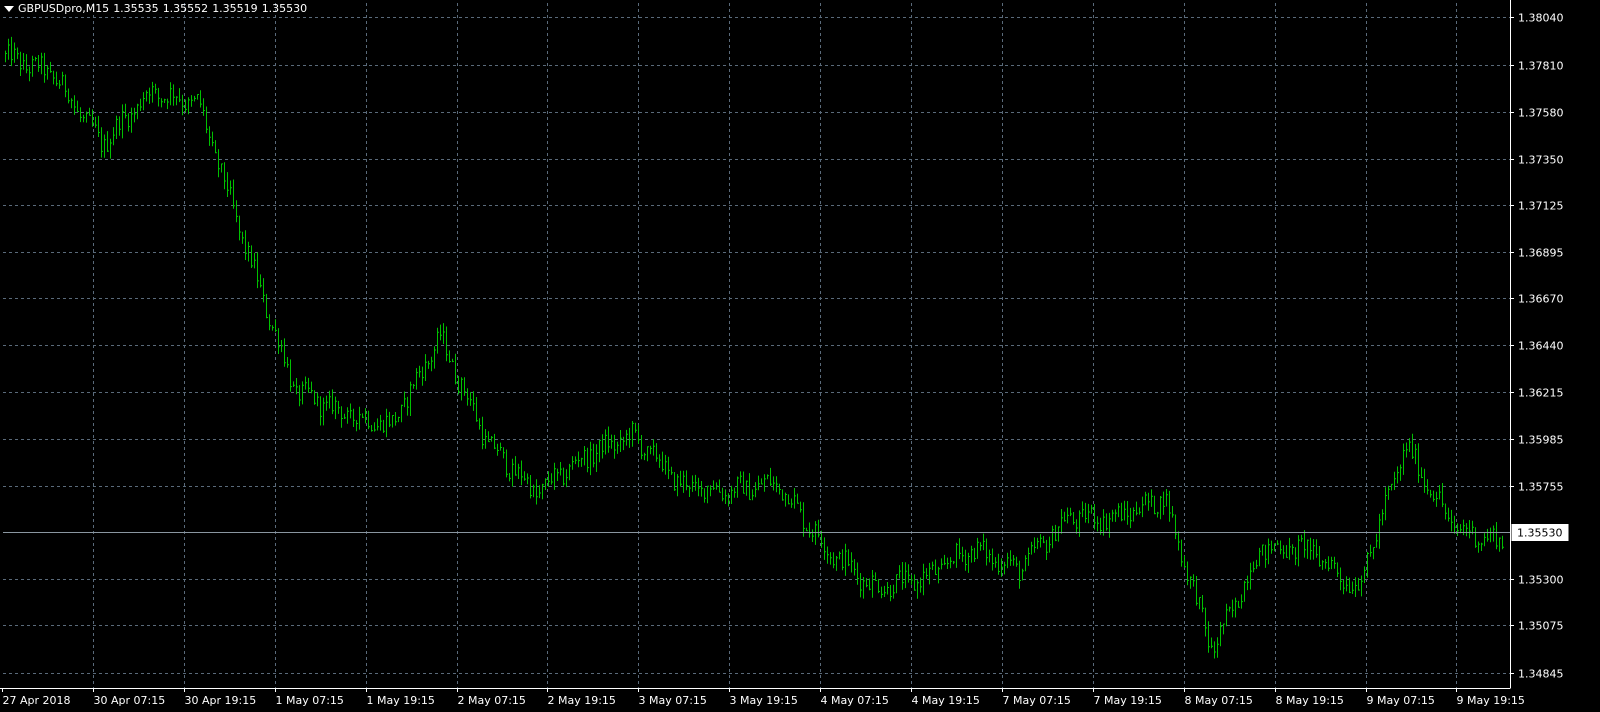 This screenshot has height=712, width=1600. Describe the element at coordinates (64, 8) in the screenshot. I see `symbol-label: GBPUSDpro,M15` at that location.